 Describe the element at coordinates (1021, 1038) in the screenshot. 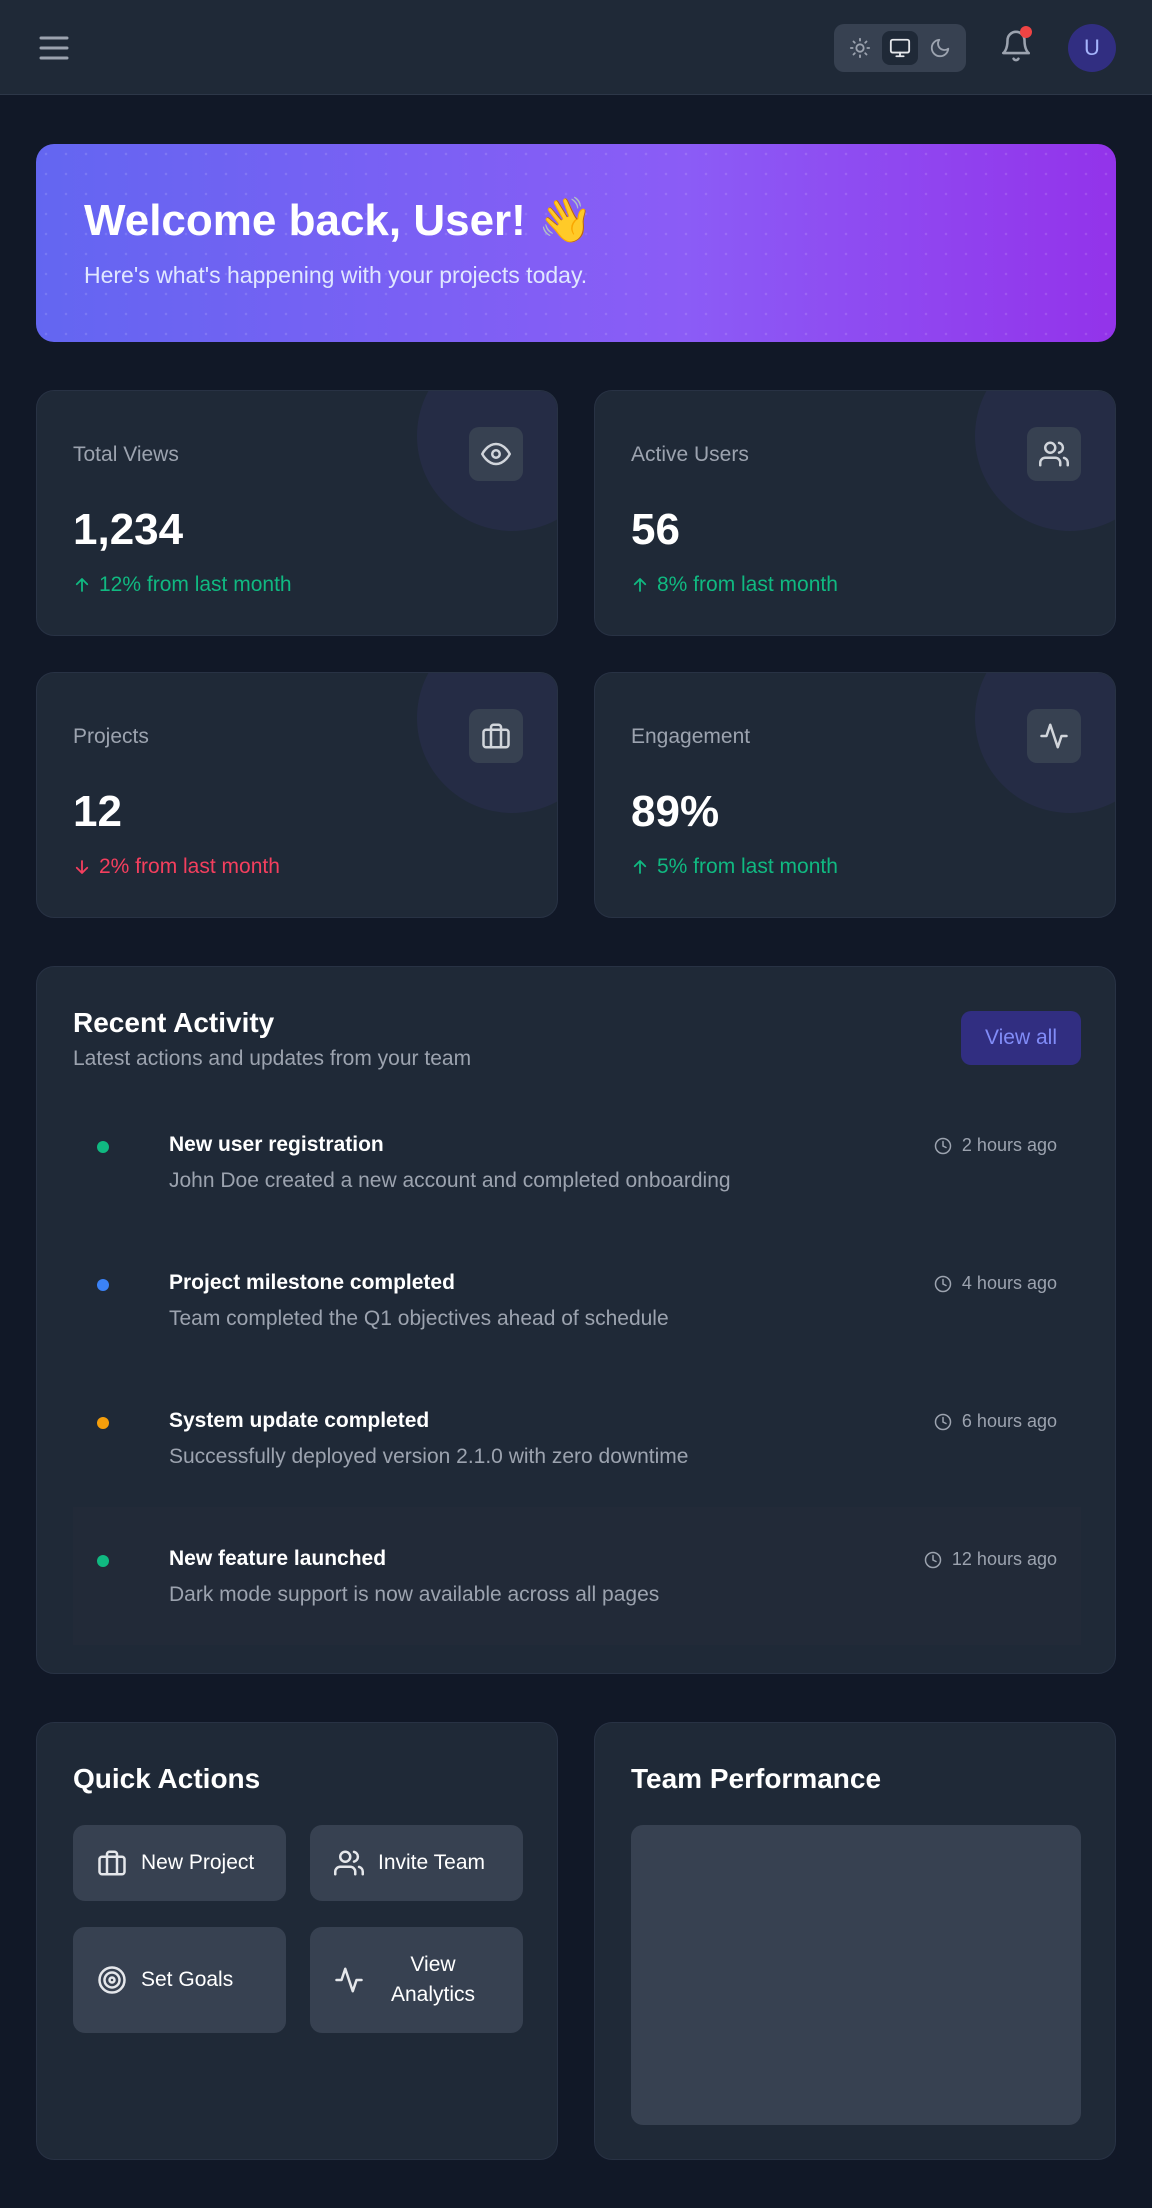

I see `view-all-button: View all` at that location.